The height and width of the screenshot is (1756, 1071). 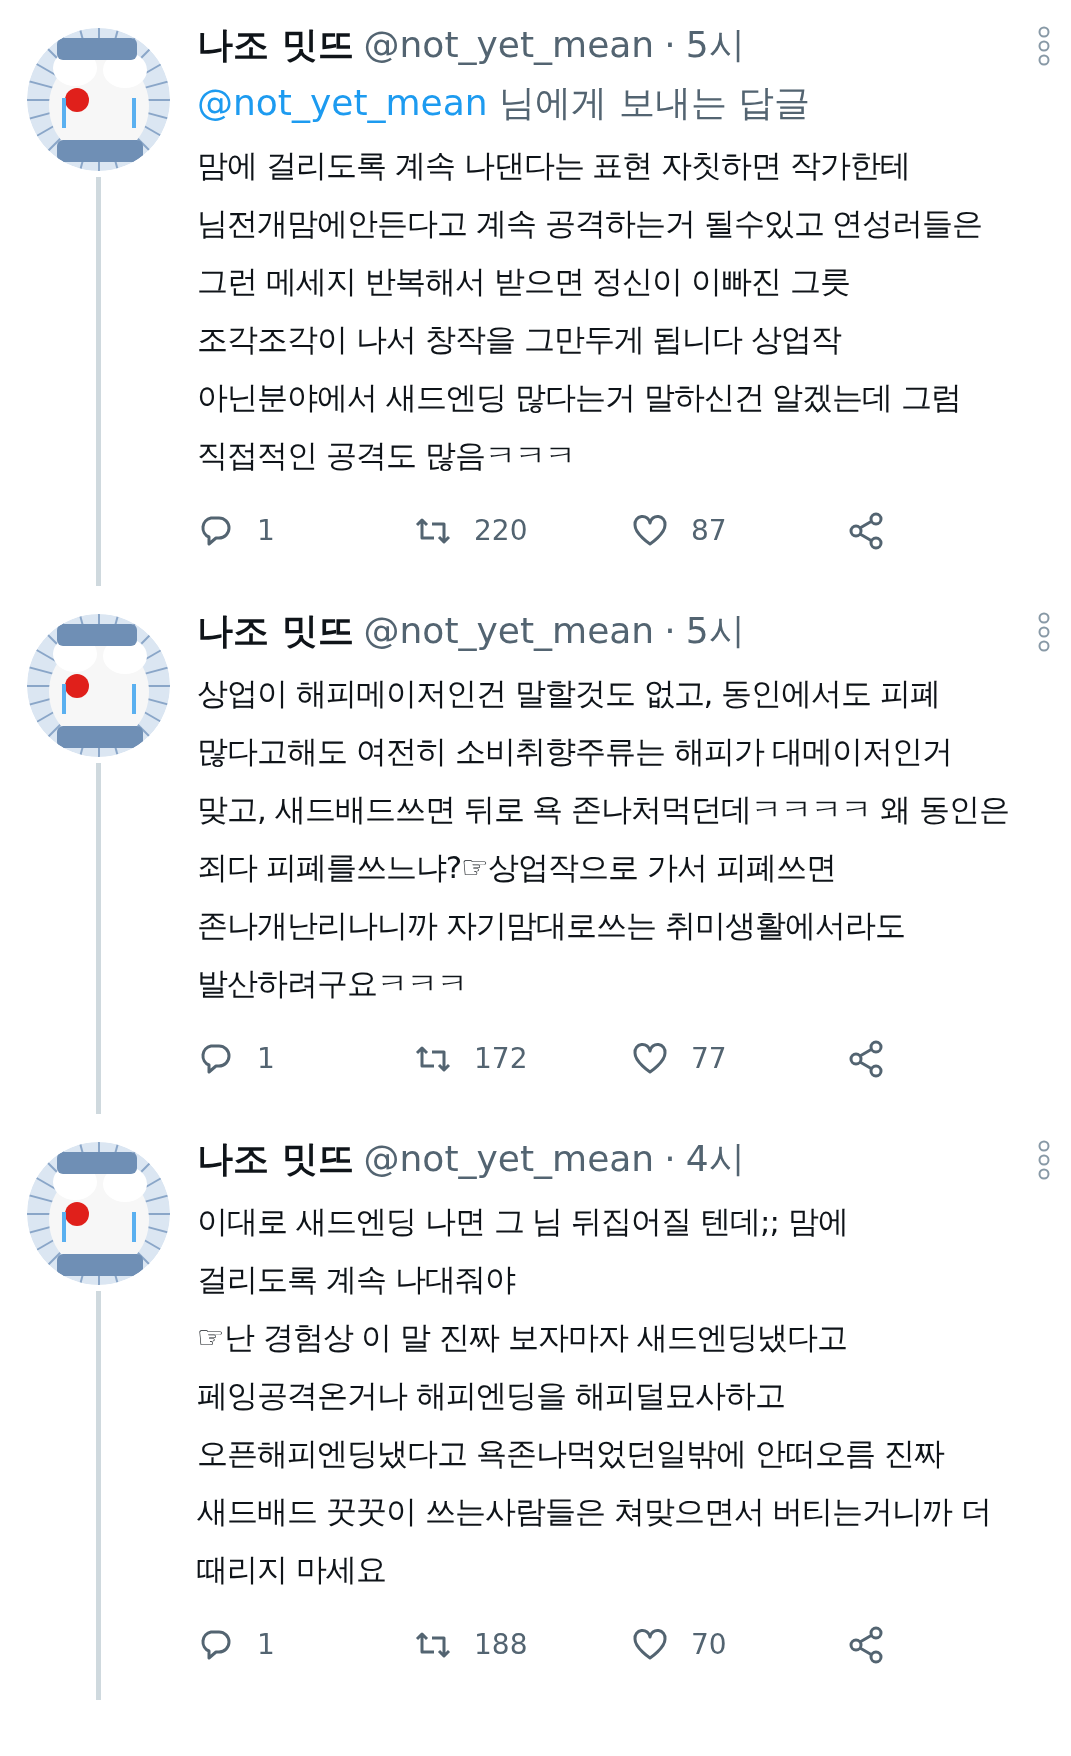 What do you see at coordinates (709, 531) in the screenshot?
I see `like-count: 87` at bounding box center [709, 531].